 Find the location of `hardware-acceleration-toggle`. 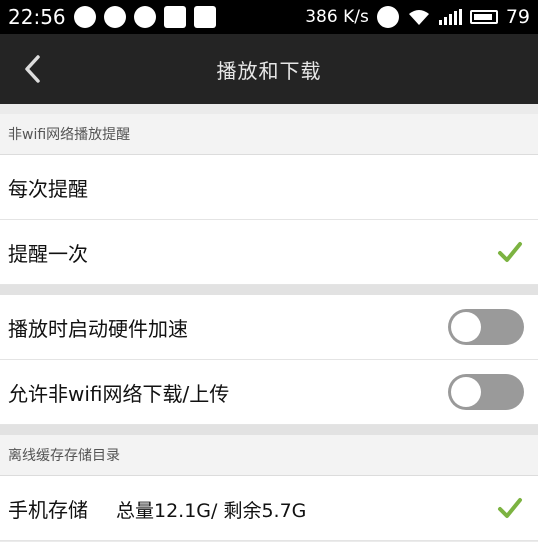

hardware-acceleration-toggle is located at coordinates (486, 327).